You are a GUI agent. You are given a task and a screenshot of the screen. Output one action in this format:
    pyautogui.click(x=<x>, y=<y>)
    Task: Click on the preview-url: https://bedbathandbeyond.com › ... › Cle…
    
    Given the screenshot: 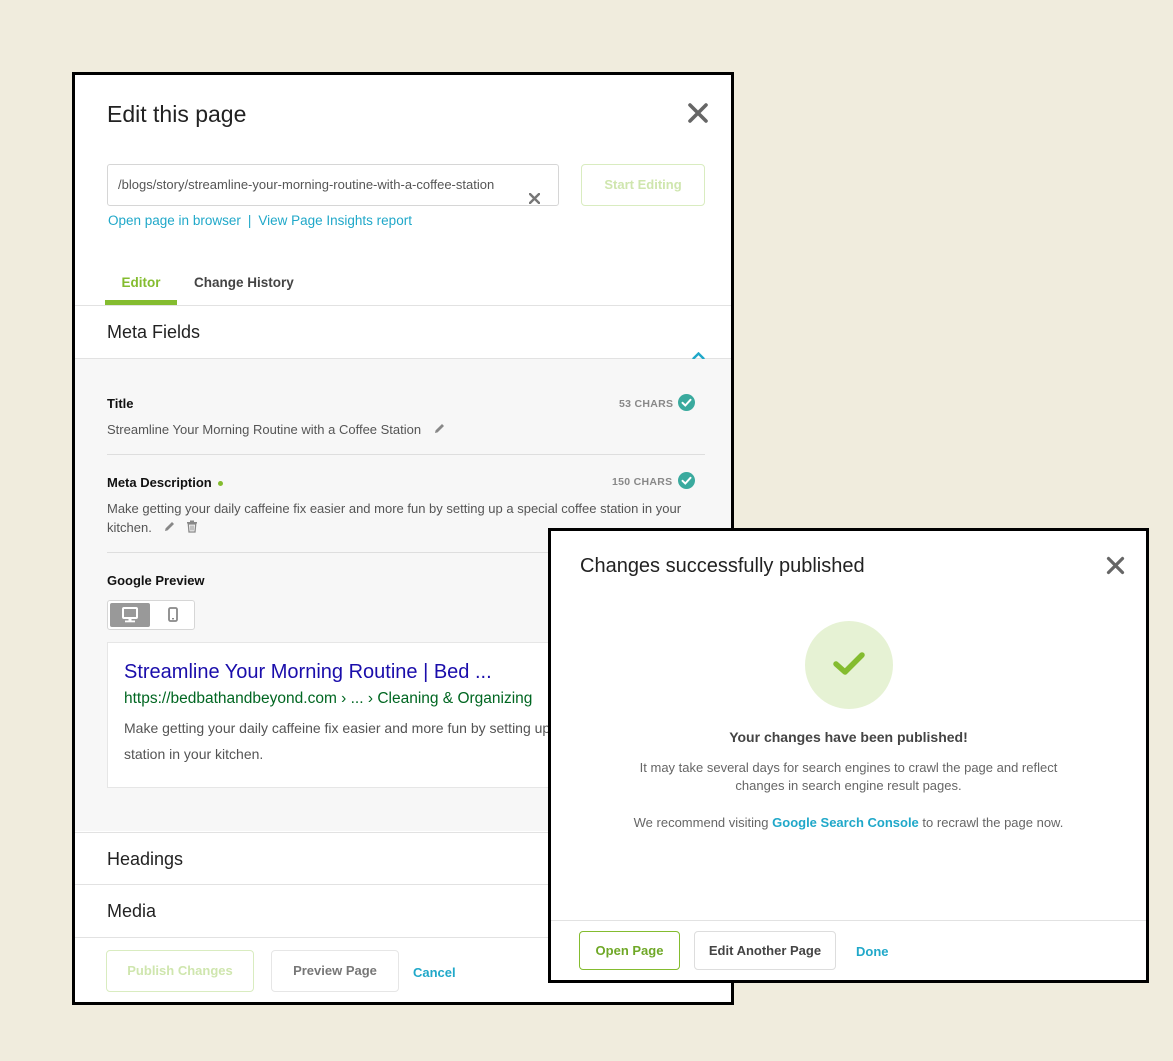 What is the action you would take?
    pyautogui.click(x=328, y=698)
    